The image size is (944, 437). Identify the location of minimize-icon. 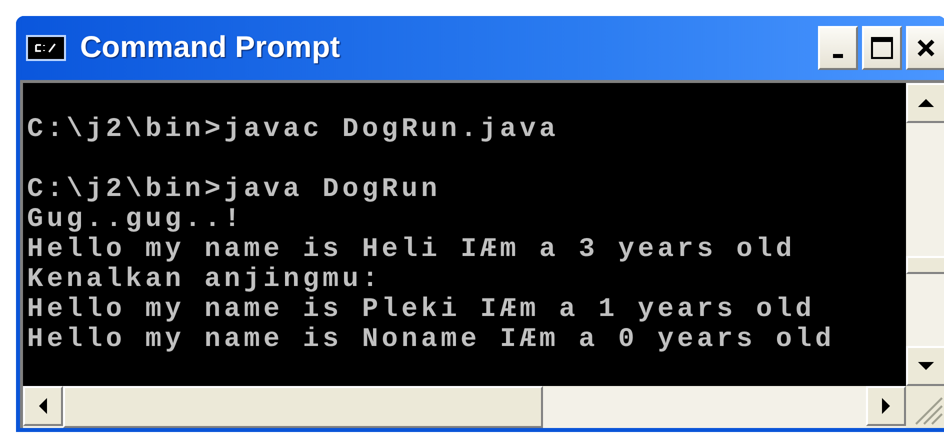
(838, 56).